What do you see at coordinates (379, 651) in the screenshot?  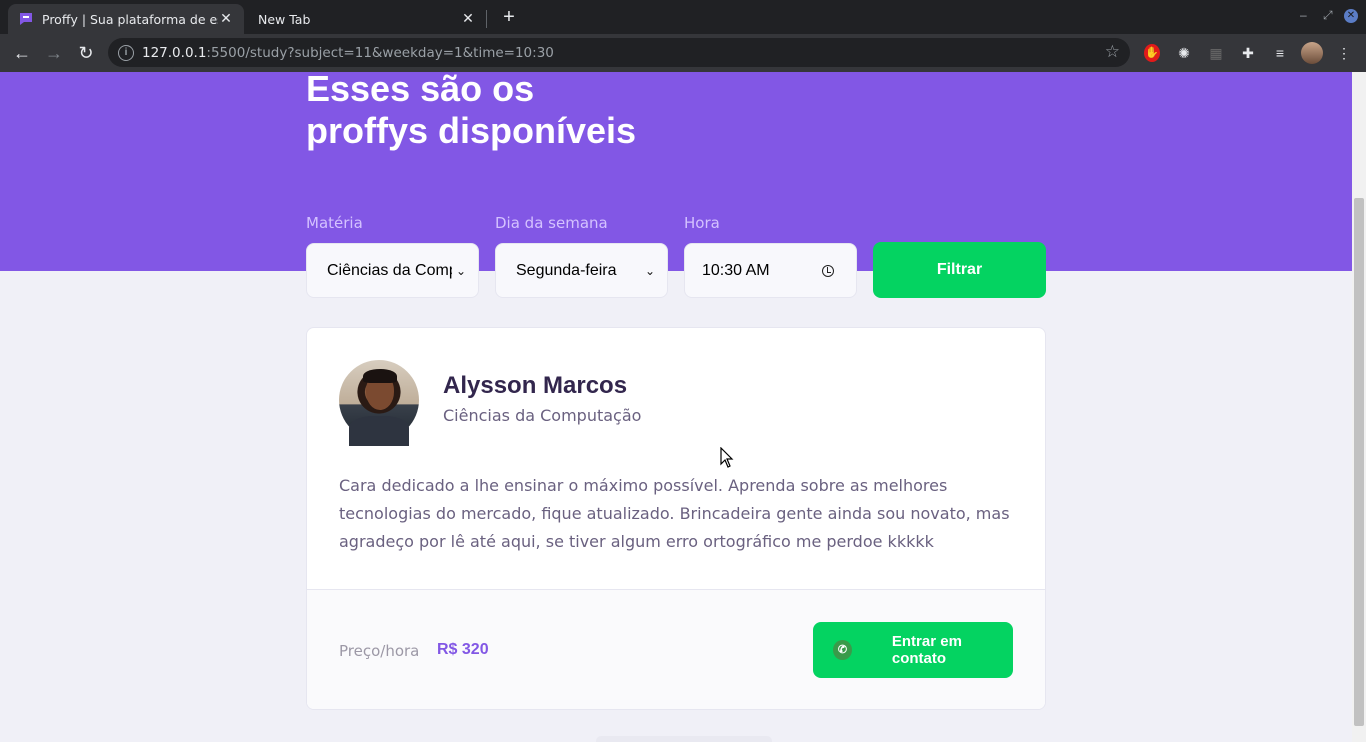 I see `price-label: Preço/hora` at bounding box center [379, 651].